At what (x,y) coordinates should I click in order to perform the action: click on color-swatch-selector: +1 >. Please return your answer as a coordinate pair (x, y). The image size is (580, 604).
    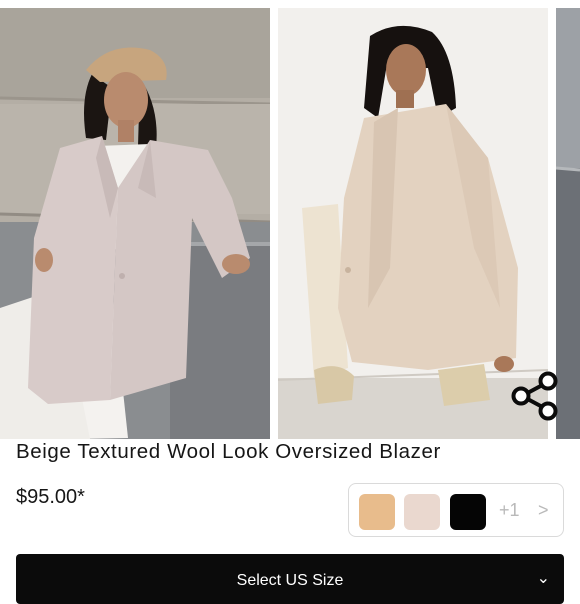
    Looking at the image, I should click on (456, 510).